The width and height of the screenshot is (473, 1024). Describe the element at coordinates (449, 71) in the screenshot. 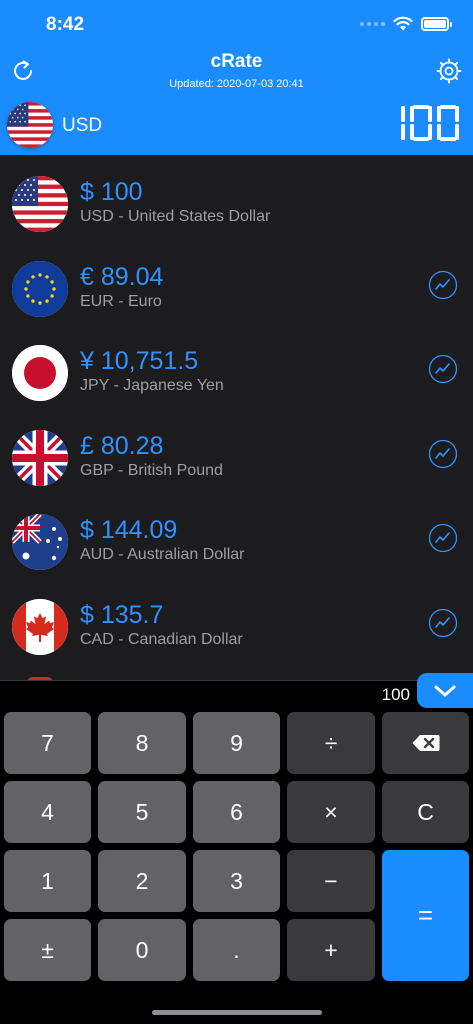

I see `gear-icon` at that location.